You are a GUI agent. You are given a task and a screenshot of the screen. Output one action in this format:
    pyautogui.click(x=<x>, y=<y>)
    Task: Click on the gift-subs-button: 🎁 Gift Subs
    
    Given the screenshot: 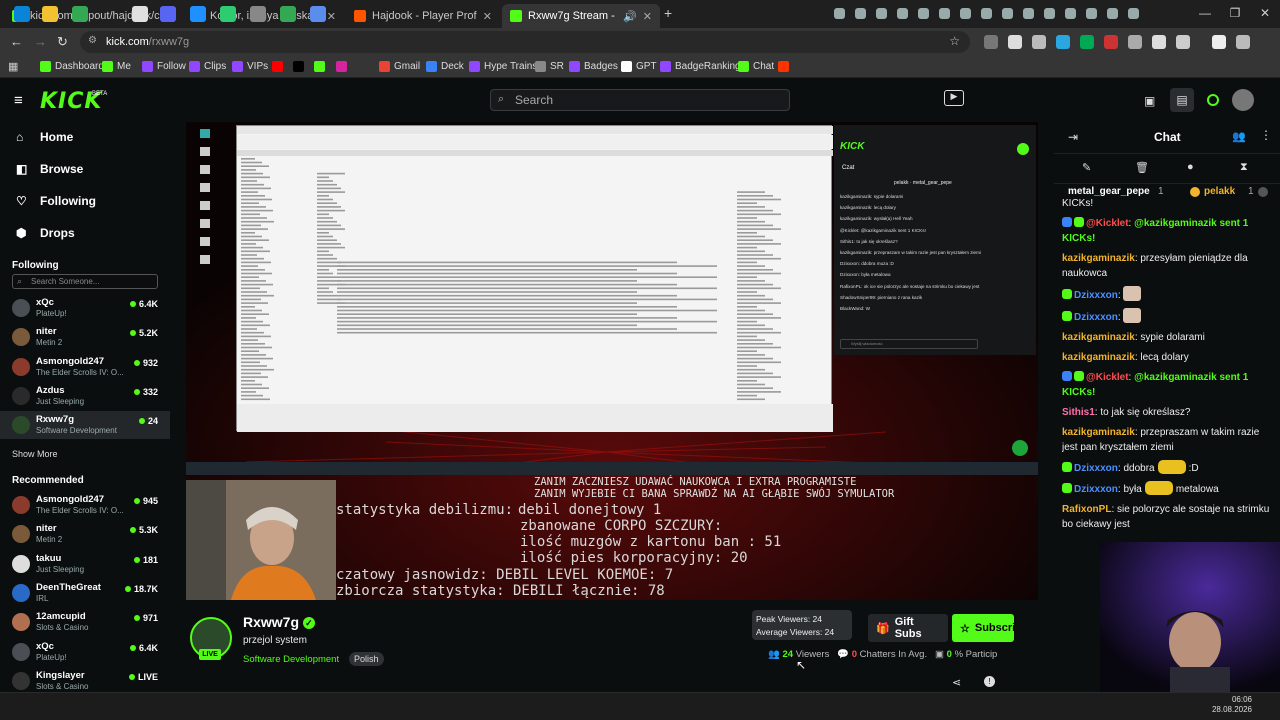 What is the action you would take?
    pyautogui.click(x=908, y=628)
    